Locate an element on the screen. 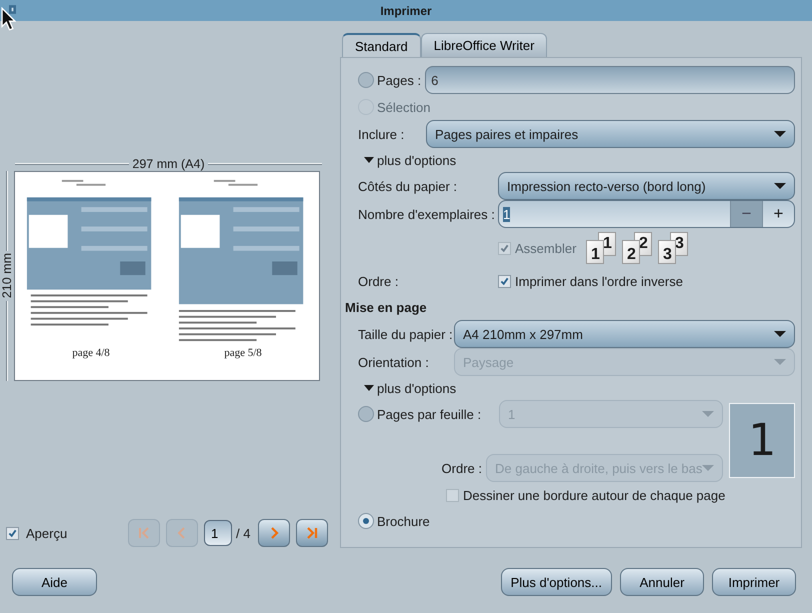 Image resolution: width=812 pixels, height=613 pixels. checkbox-label: Imprimer dans l'ordre inverse is located at coordinates (599, 281).